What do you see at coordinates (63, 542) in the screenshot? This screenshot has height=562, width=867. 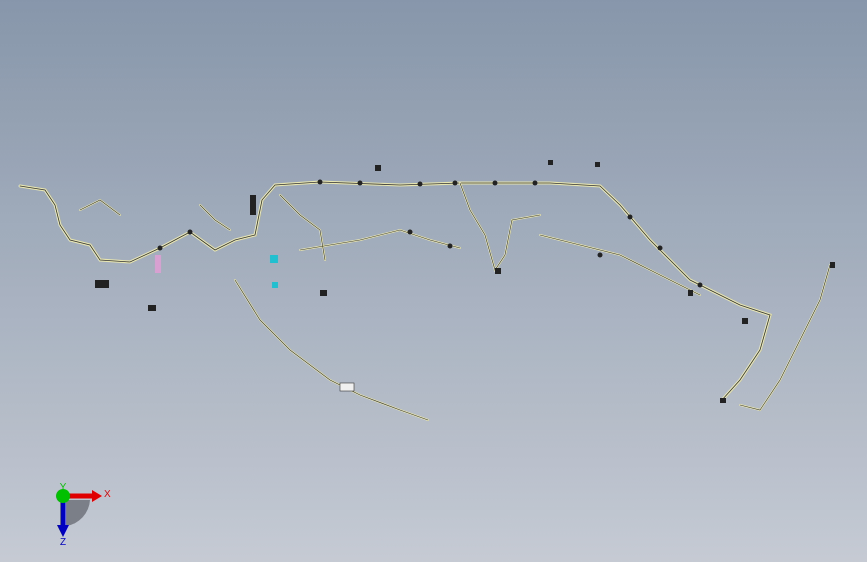 I see `axis-label: Z` at bounding box center [63, 542].